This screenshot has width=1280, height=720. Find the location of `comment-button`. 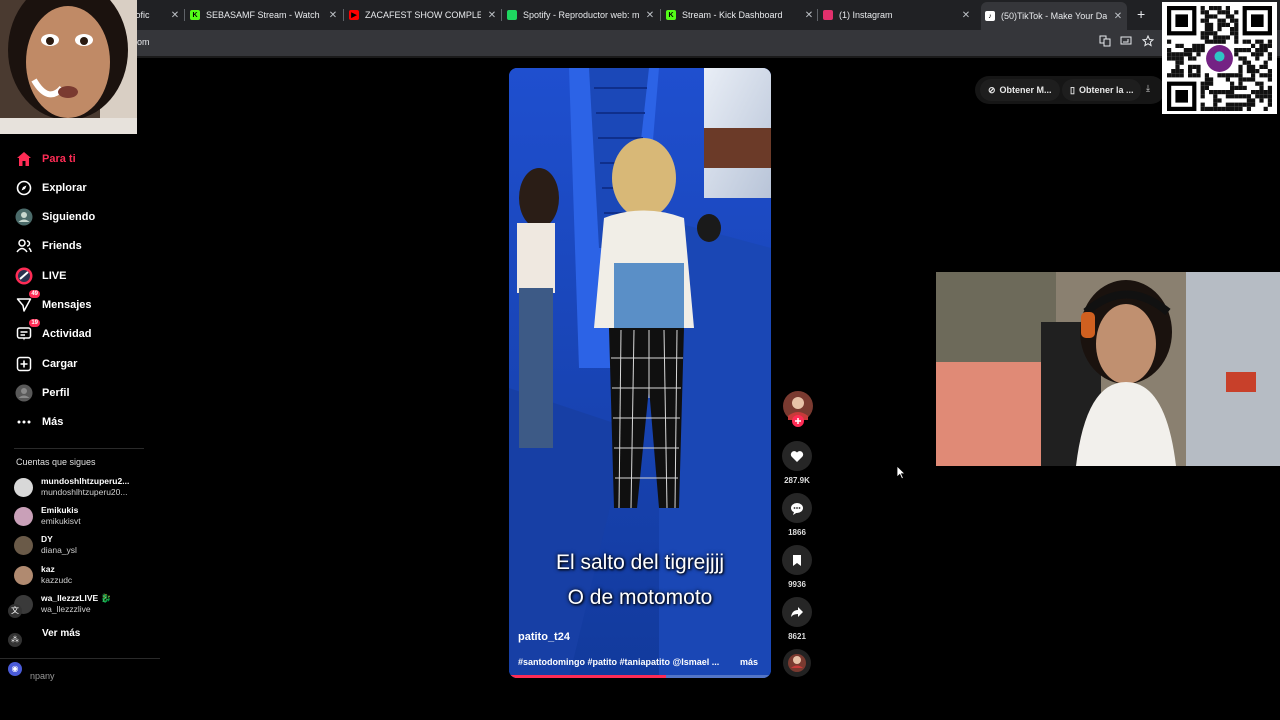

comment-button is located at coordinates (797, 508).